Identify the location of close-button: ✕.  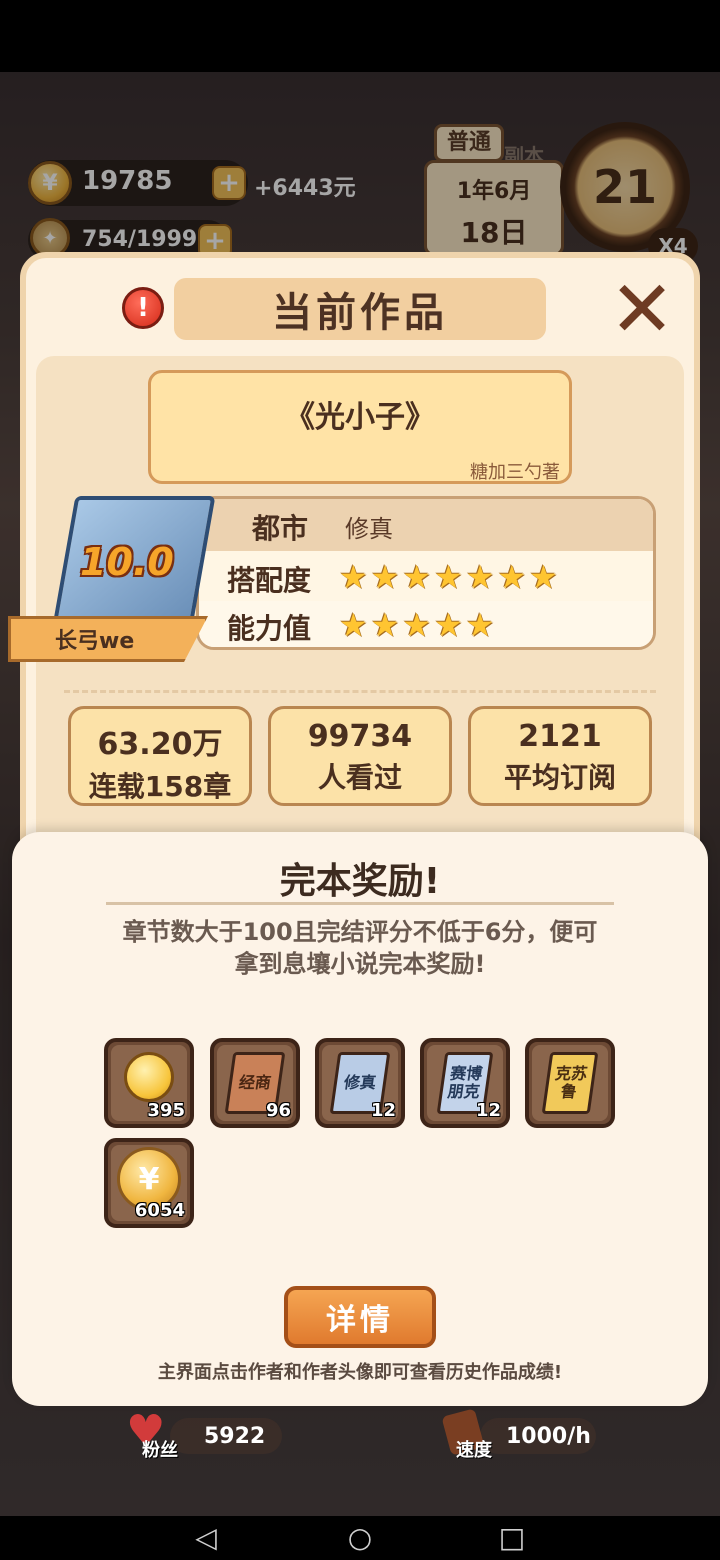
(642, 310).